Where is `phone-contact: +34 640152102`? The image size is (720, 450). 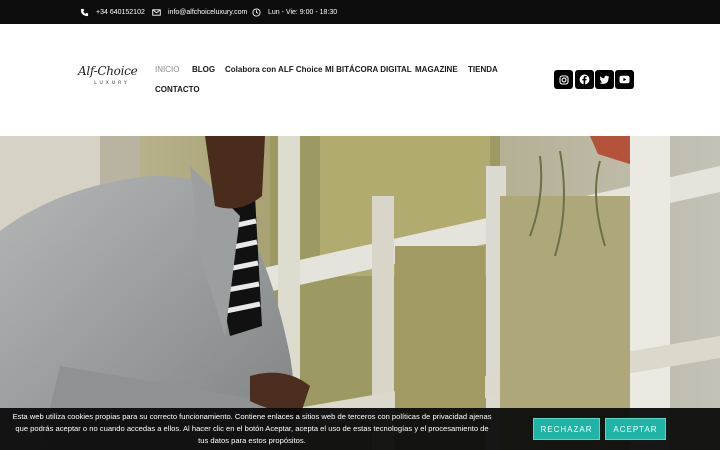 phone-contact: +34 640152102 is located at coordinates (112, 12).